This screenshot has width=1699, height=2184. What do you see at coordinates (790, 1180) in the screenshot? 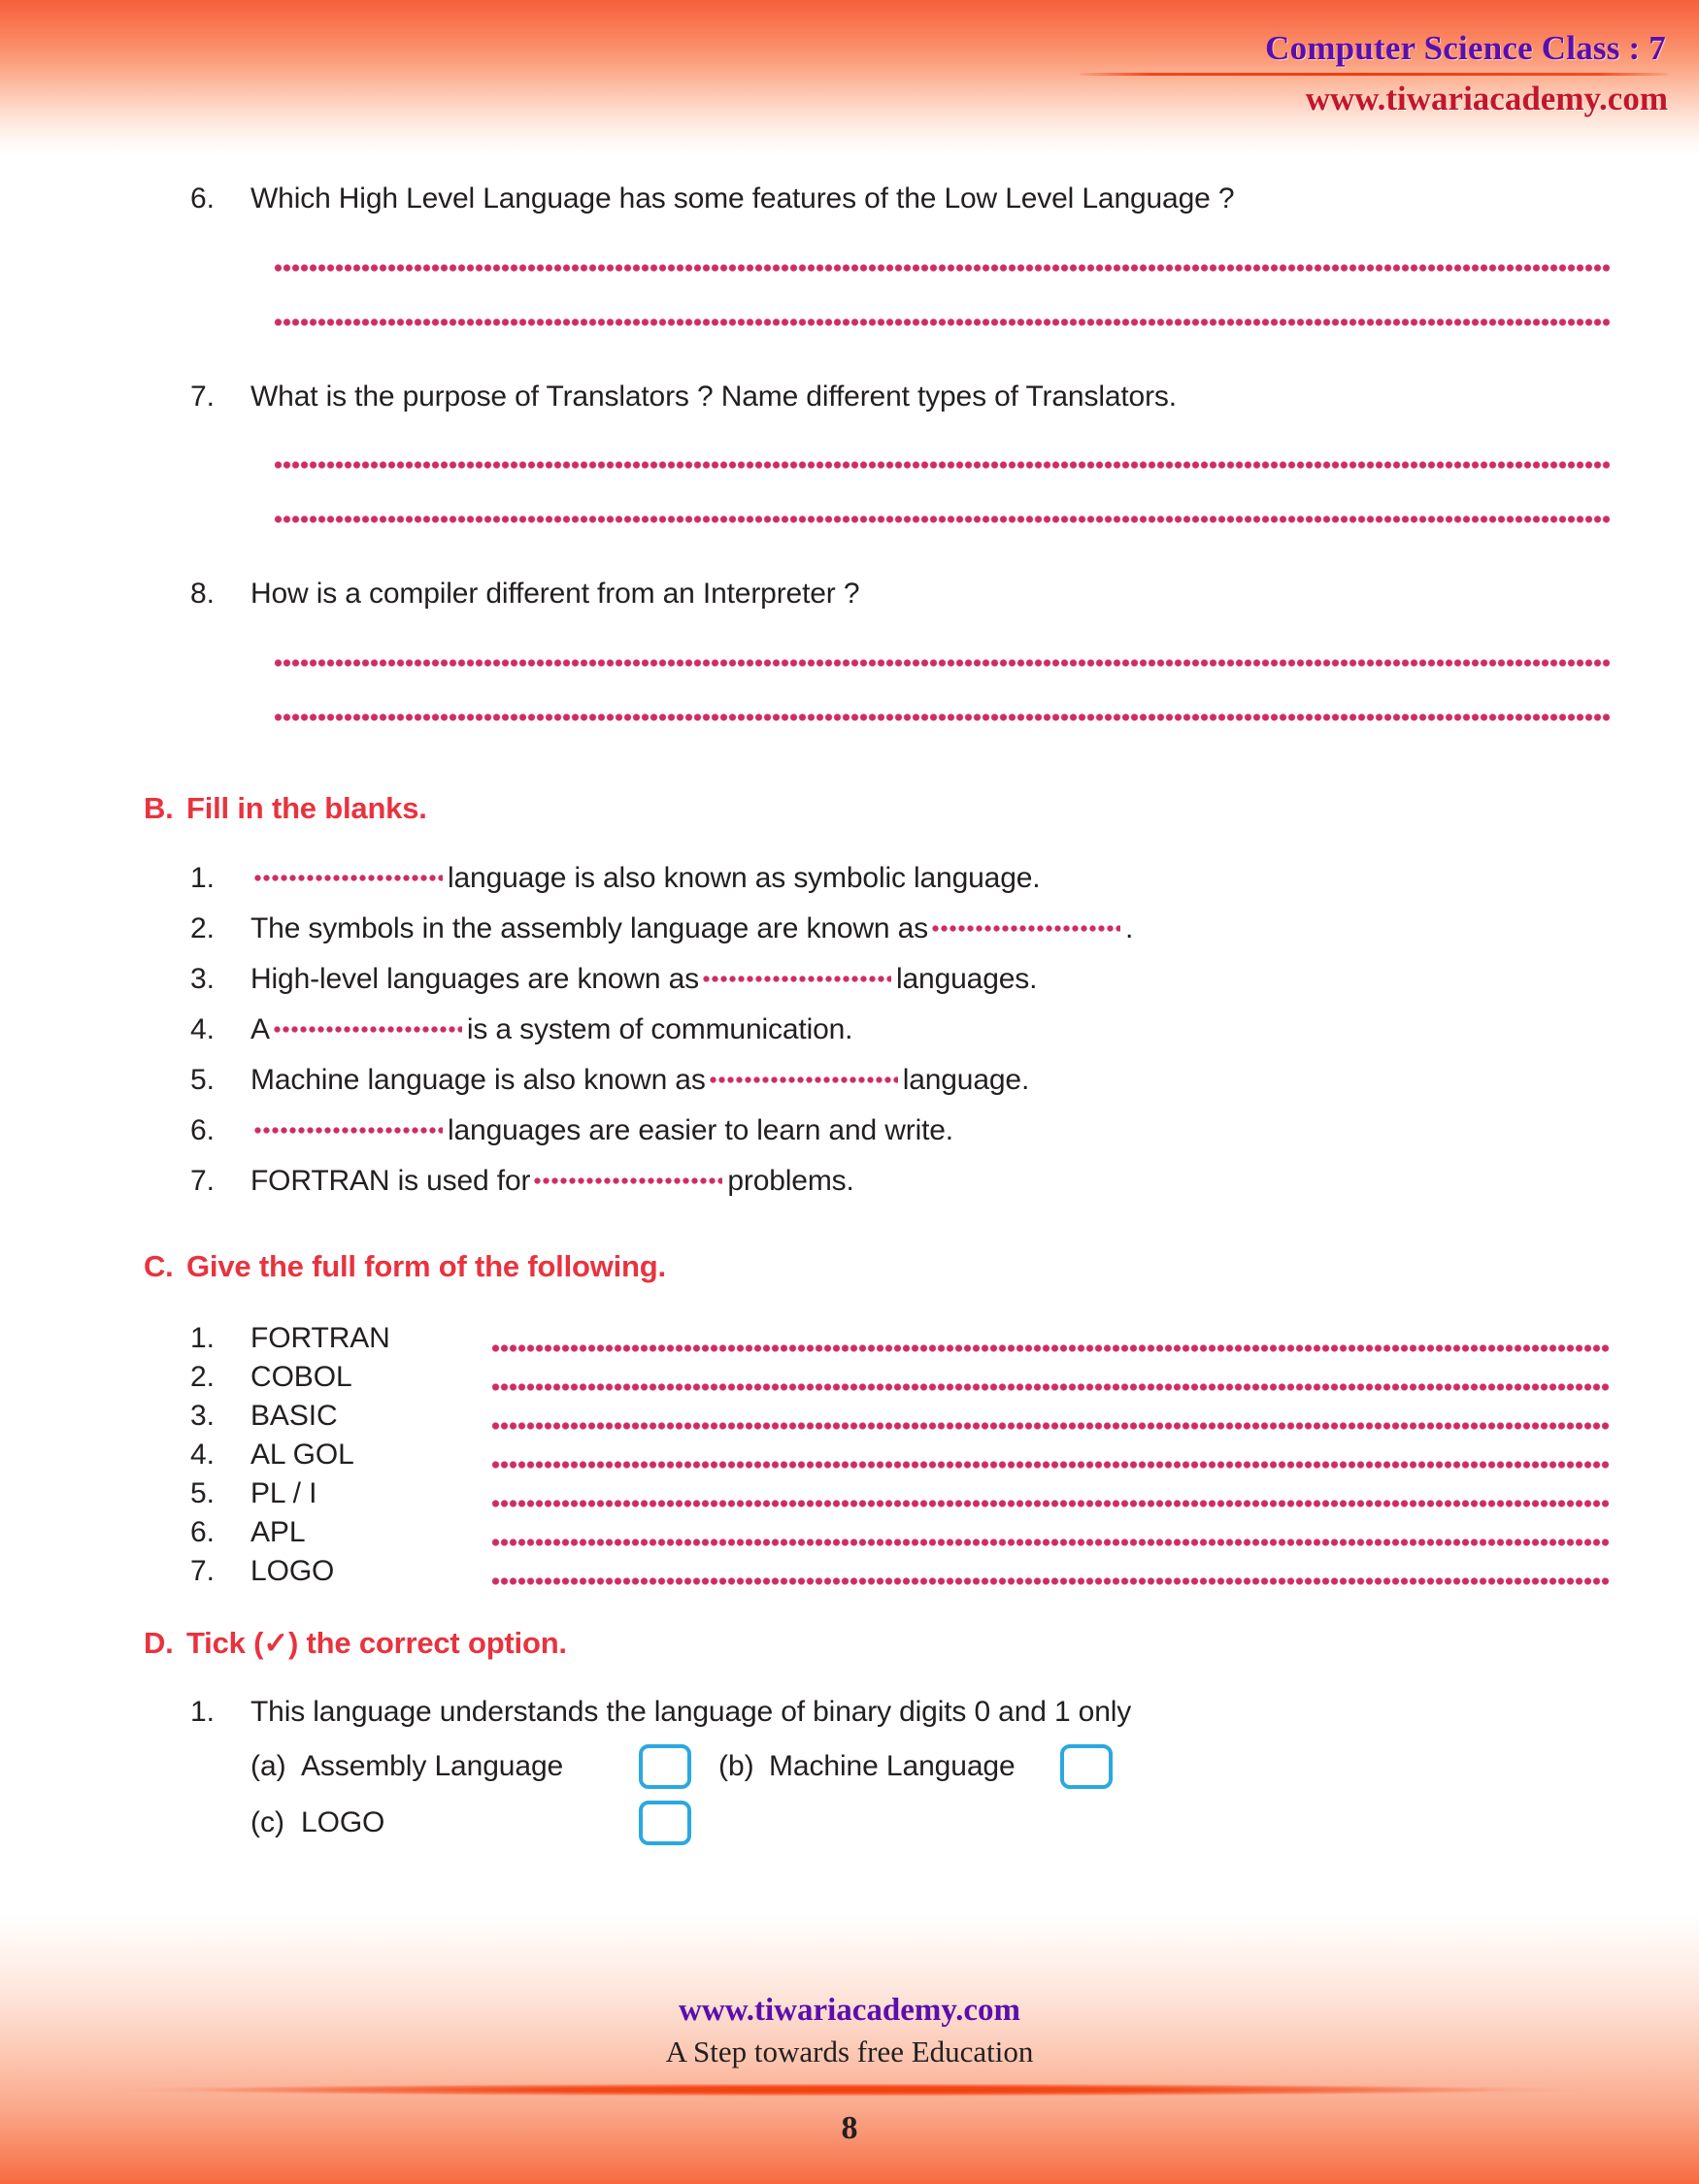
I see `blank-suffix: problems.` at bounding box center [790, 1180].